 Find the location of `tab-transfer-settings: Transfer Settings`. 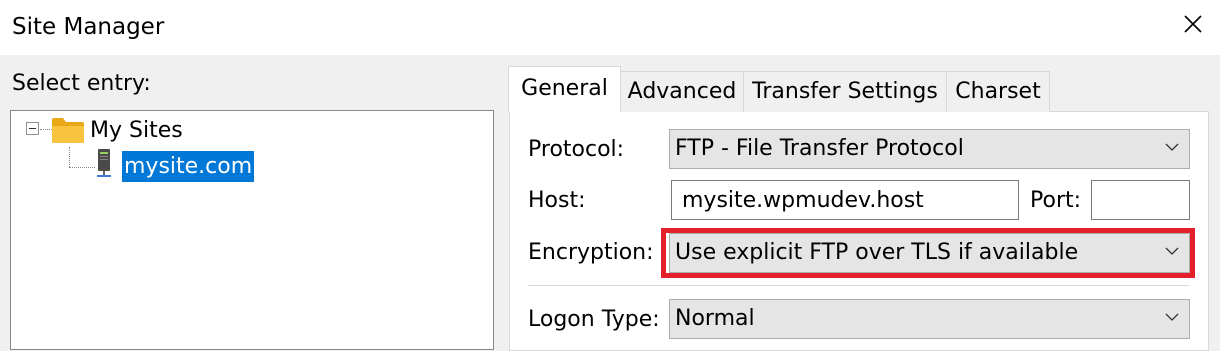

tab-transfer-settings: Transfer Settings is located at coordinates (845, 91).